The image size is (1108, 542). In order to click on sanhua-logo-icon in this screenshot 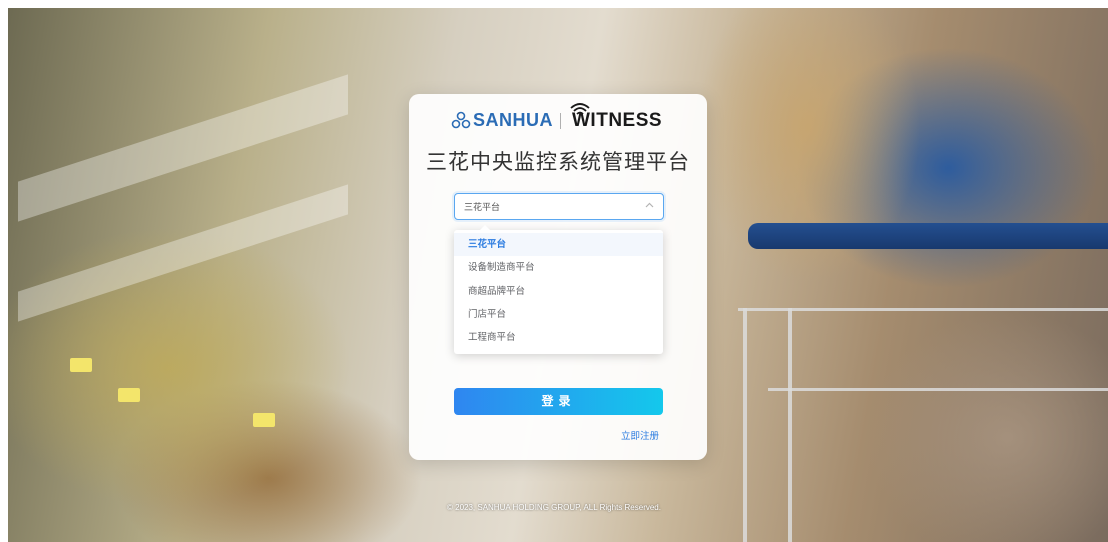, I will do `click(461, 120)`.